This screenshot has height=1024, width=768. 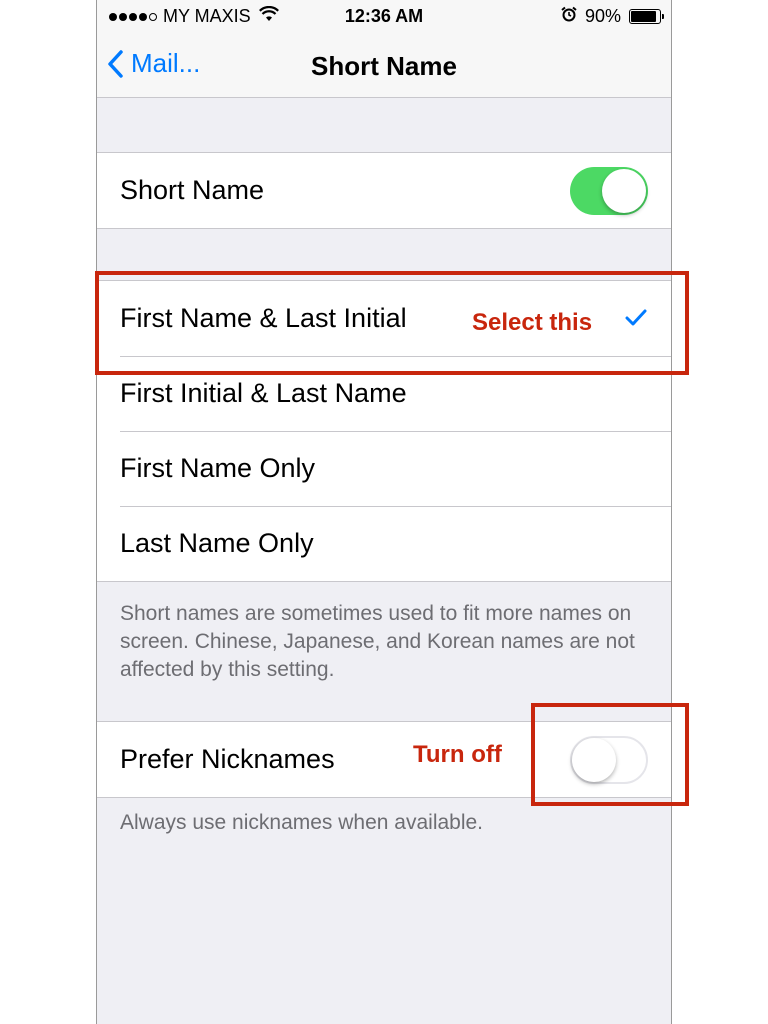 I want to click on option-first-name-only: First Name Only, so click(x=384, y=468).